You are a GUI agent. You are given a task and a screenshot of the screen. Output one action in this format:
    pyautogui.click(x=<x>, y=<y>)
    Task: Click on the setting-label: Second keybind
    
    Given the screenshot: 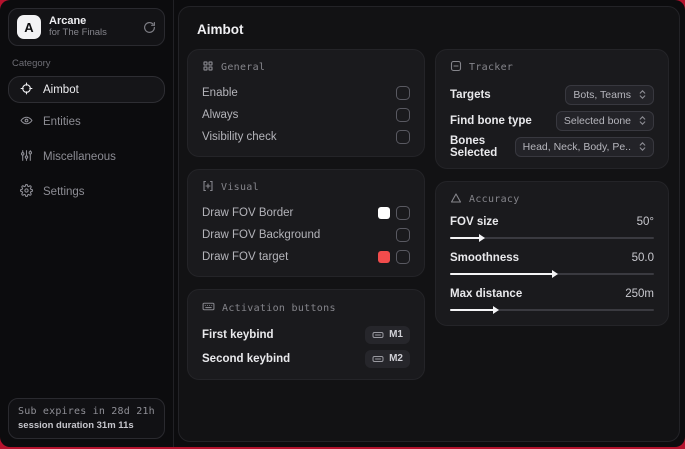 What is the action you would take?
    pyautogui.click(x=246, y=358)
    